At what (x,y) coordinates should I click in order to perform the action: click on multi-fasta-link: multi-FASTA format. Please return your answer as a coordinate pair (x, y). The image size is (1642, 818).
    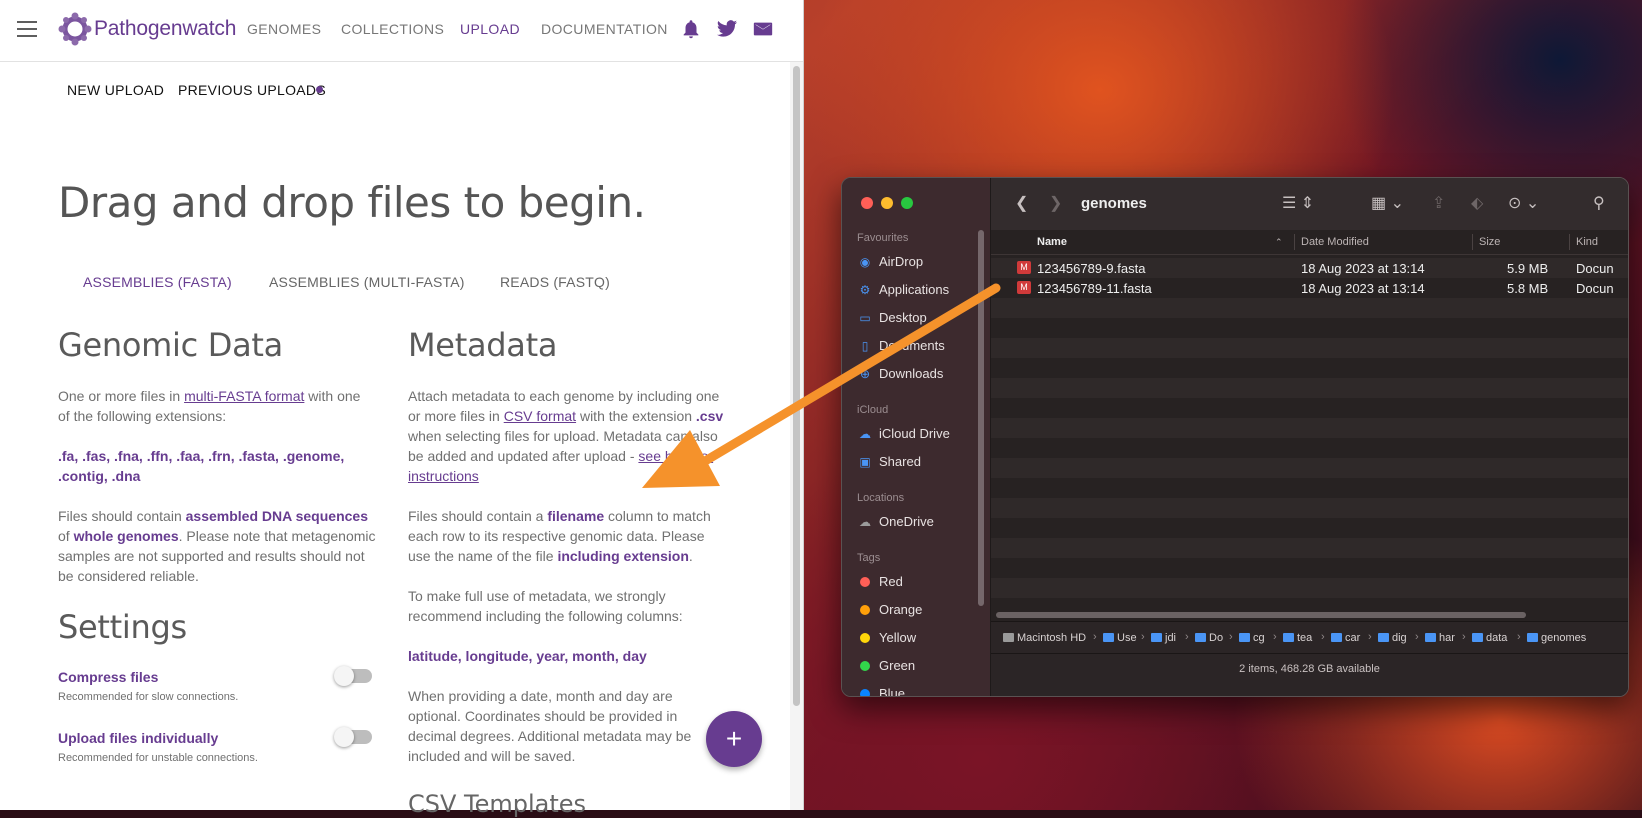
    Looking at the image, I should click on (244, 396).